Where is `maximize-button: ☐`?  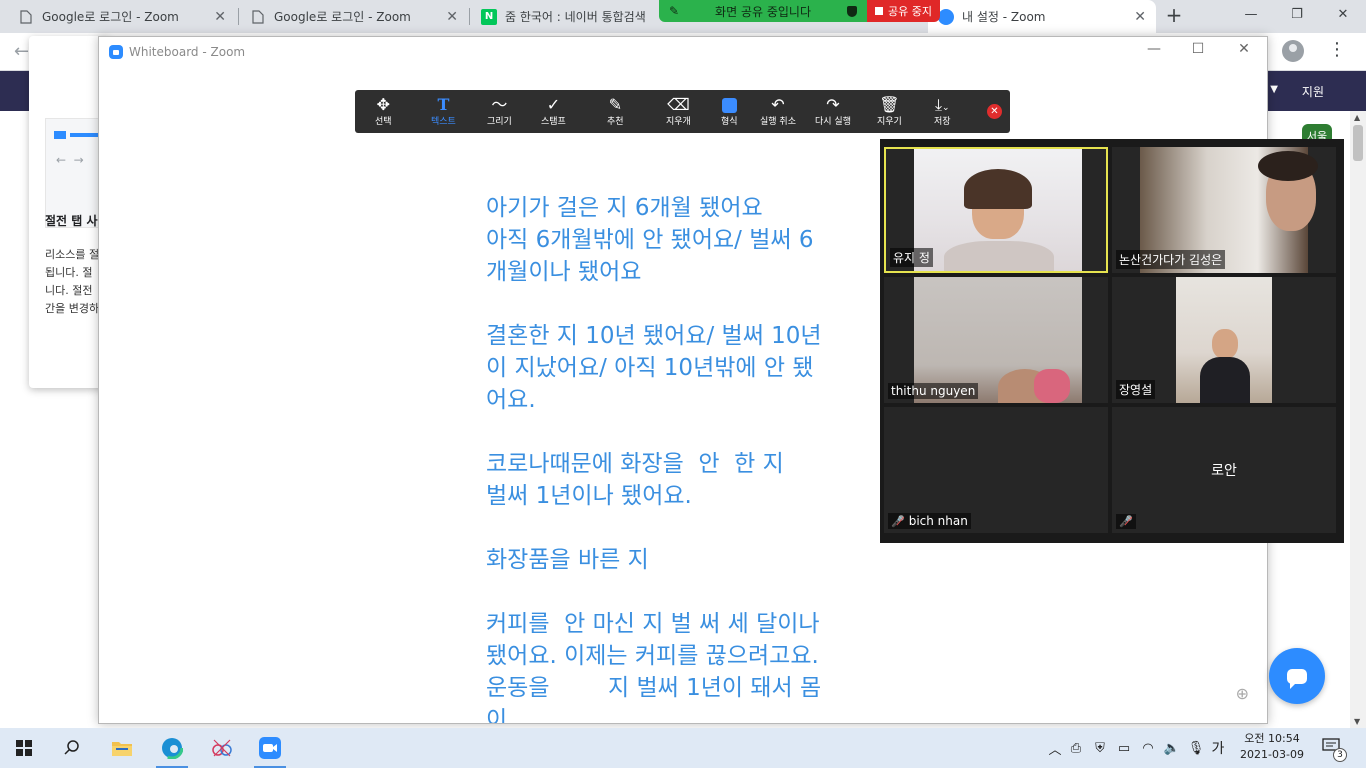
maximize-button: ☐ is located at coordinates (1198, 49).